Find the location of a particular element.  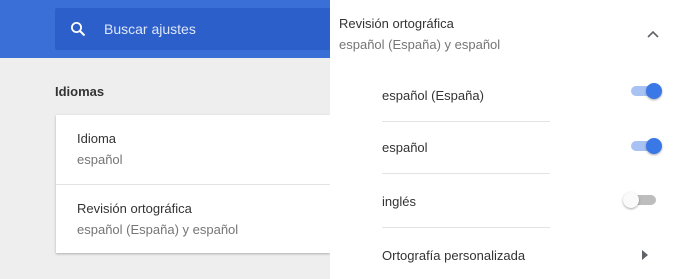

custom-spelling-item: Ortografía personalizada is located at coordinates (532, 254).